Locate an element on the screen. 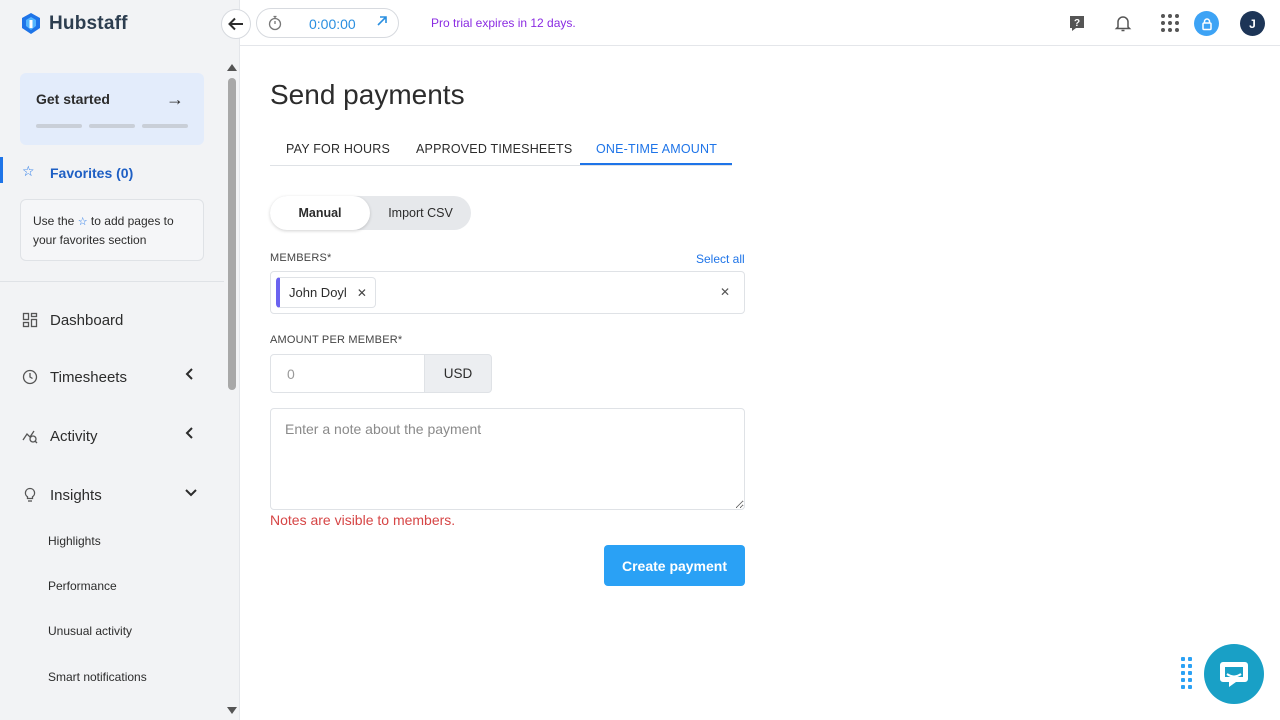  sidebar-item-activity: Activity is located at coordinates (112, 436).